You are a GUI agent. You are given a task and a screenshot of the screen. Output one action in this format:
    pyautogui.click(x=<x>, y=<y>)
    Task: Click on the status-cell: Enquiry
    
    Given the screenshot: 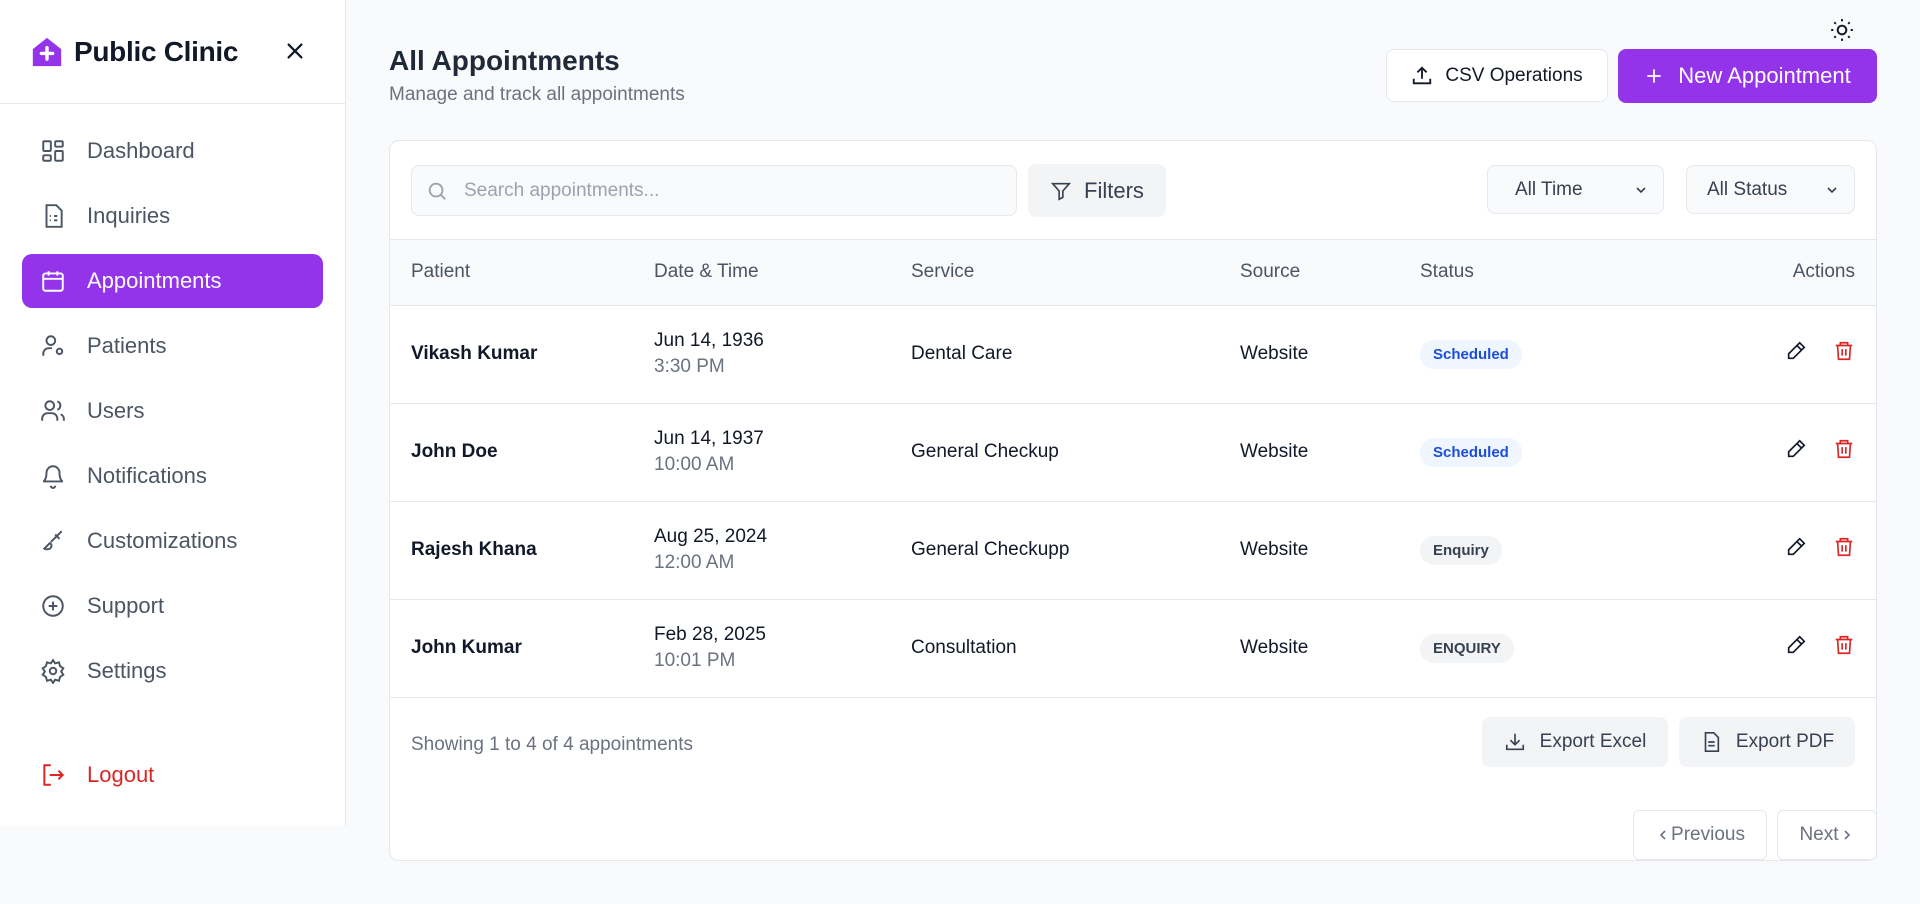 What is the action you would take?
    pyautogui.click(x=1550, y=550)
    